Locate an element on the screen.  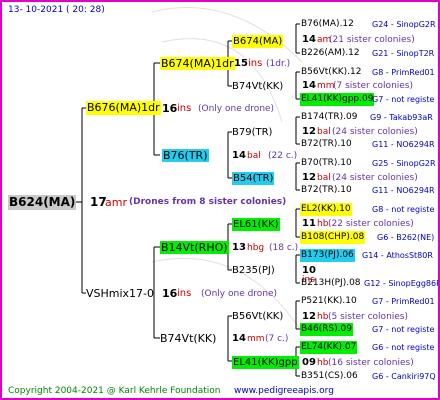
lvl2-2-note: (18 c.) is located at coordinates (284, 248).